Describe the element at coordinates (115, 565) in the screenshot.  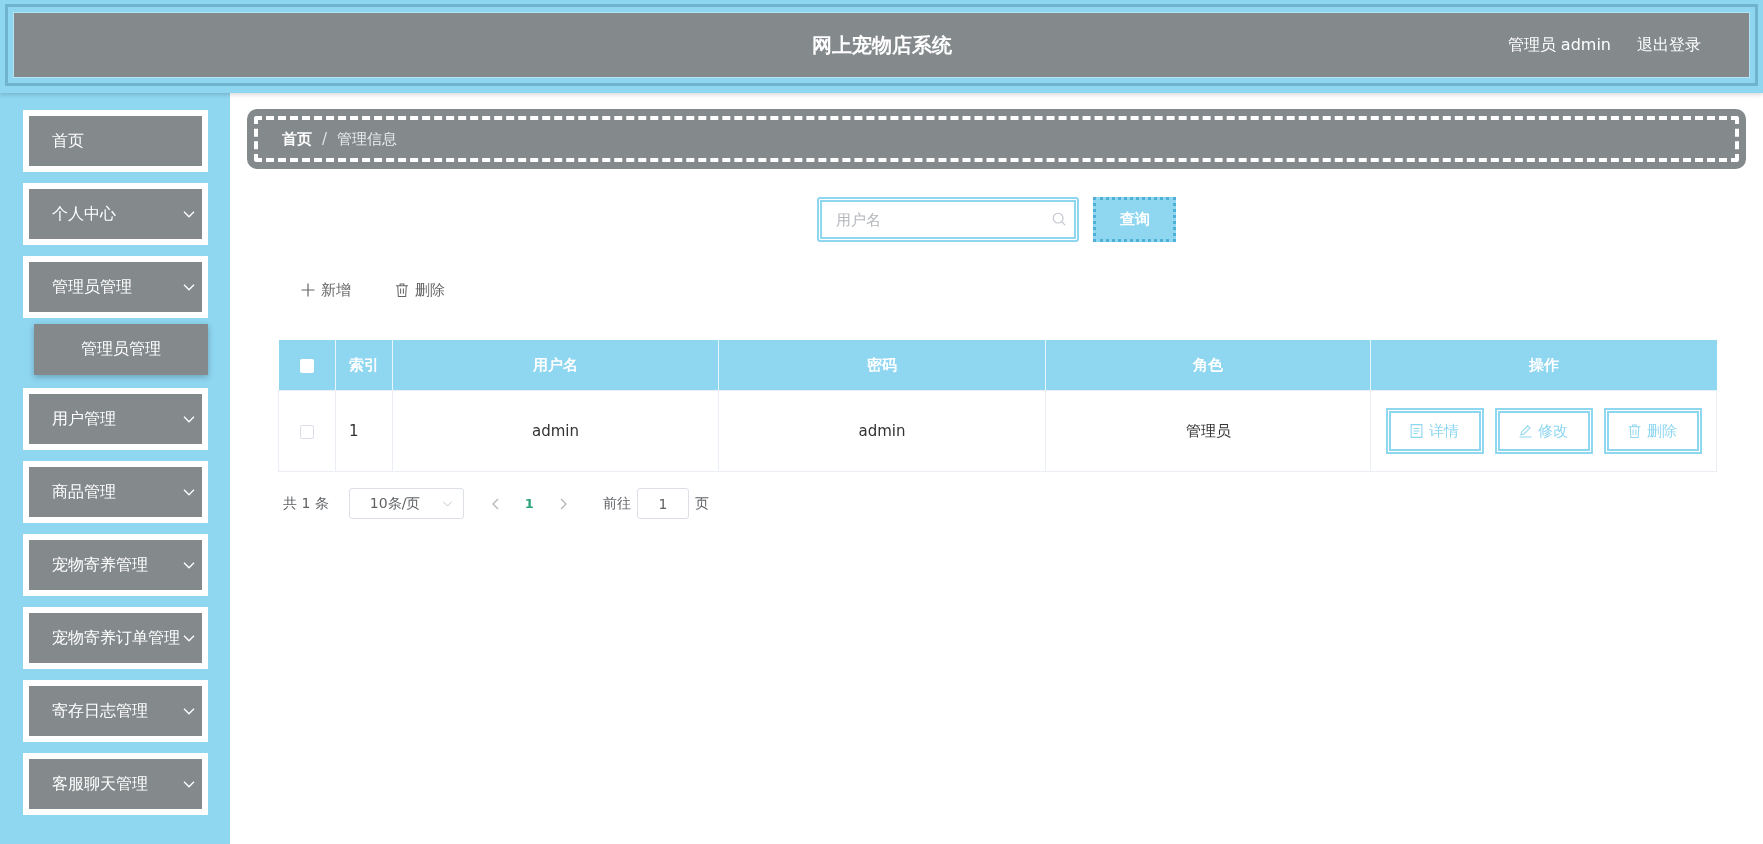
I see `sidebar-item: 宠物寄养管理` at that location.